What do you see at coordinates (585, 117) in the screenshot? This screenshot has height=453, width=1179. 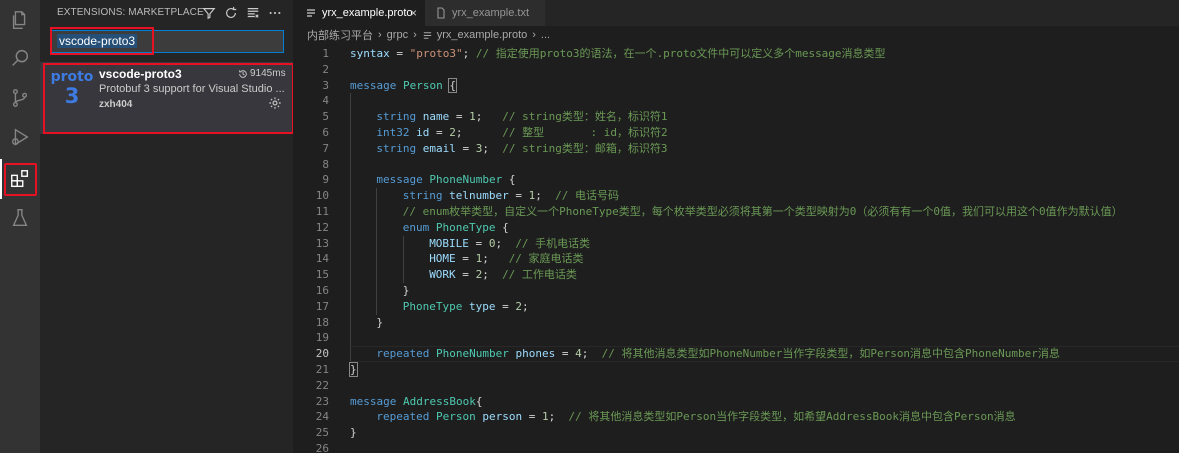 I see `code-token: // string类型：姓名，标识符1` at bounding box center [585, 117].